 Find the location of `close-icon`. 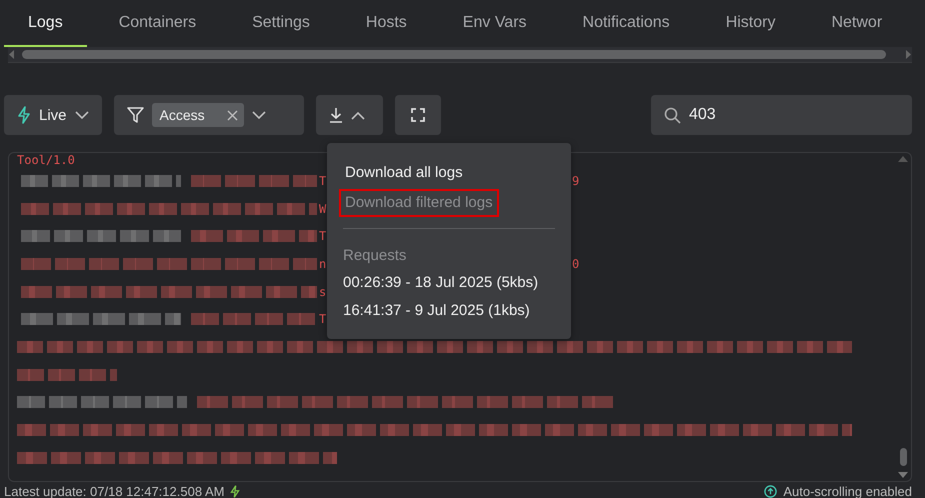

close-icon is located at coordinates (232, 115).